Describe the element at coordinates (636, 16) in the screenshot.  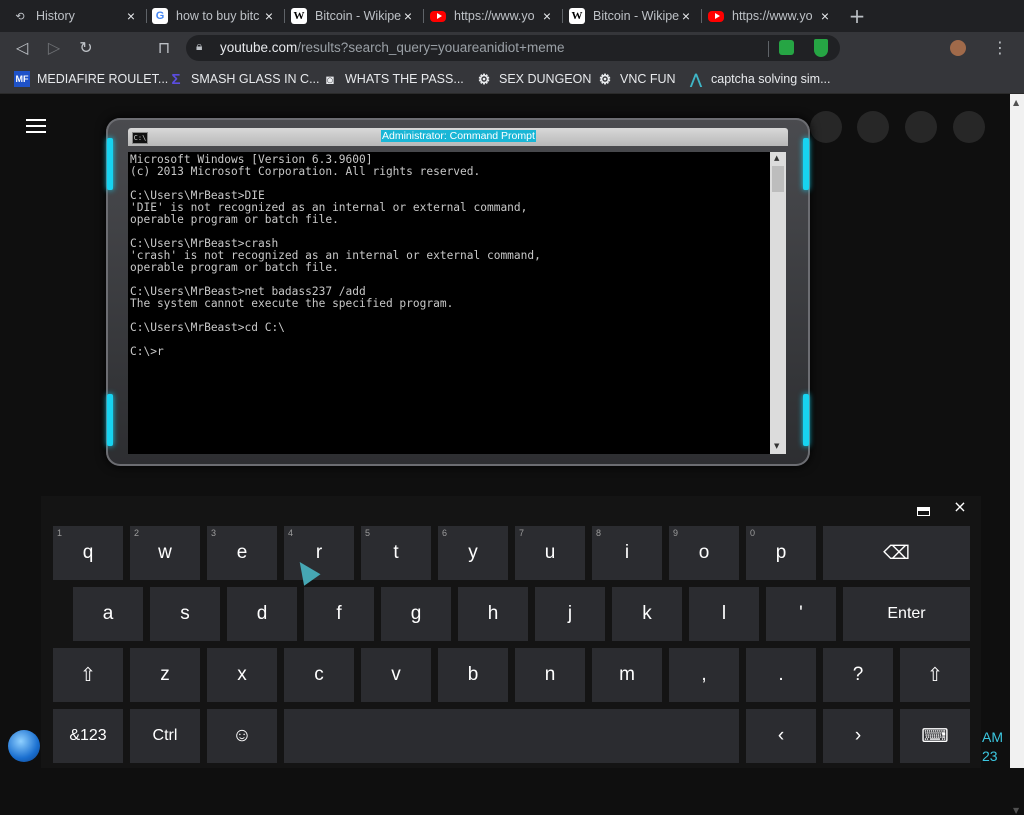
I see `tab-title: Bitcoin - Wikipe` at that location.